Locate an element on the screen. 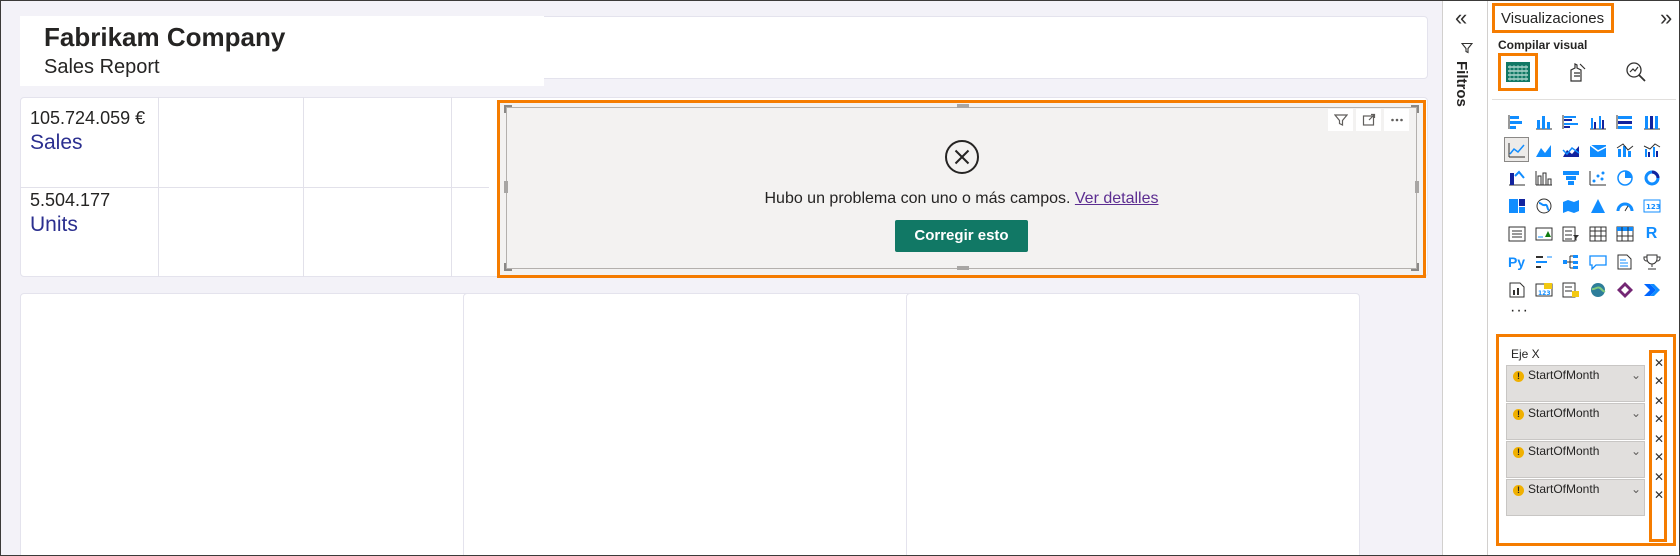  power-automate-icon is located at coordinates (1651, 289).